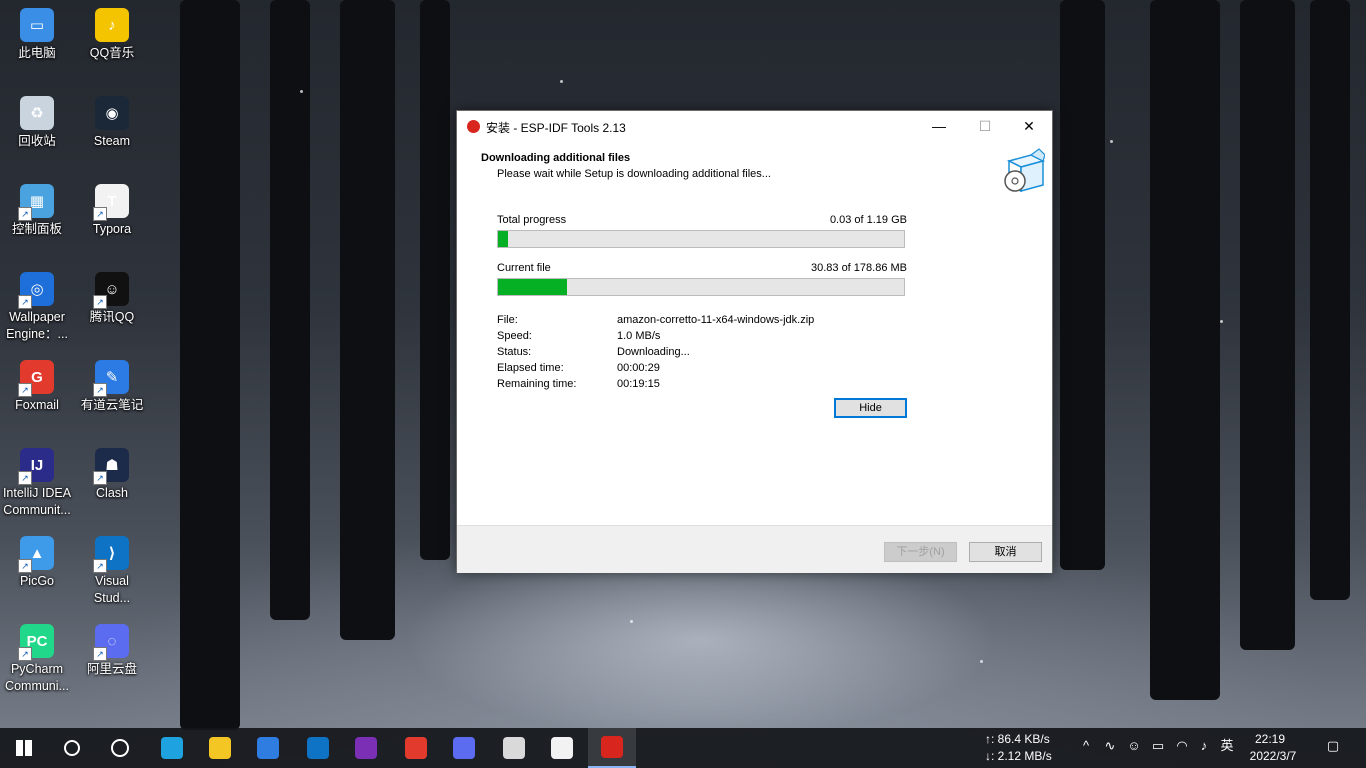  Describe the element at coordinates (366, 748) in the screenshot. I see `taskbar-onenote-icon` at that location.